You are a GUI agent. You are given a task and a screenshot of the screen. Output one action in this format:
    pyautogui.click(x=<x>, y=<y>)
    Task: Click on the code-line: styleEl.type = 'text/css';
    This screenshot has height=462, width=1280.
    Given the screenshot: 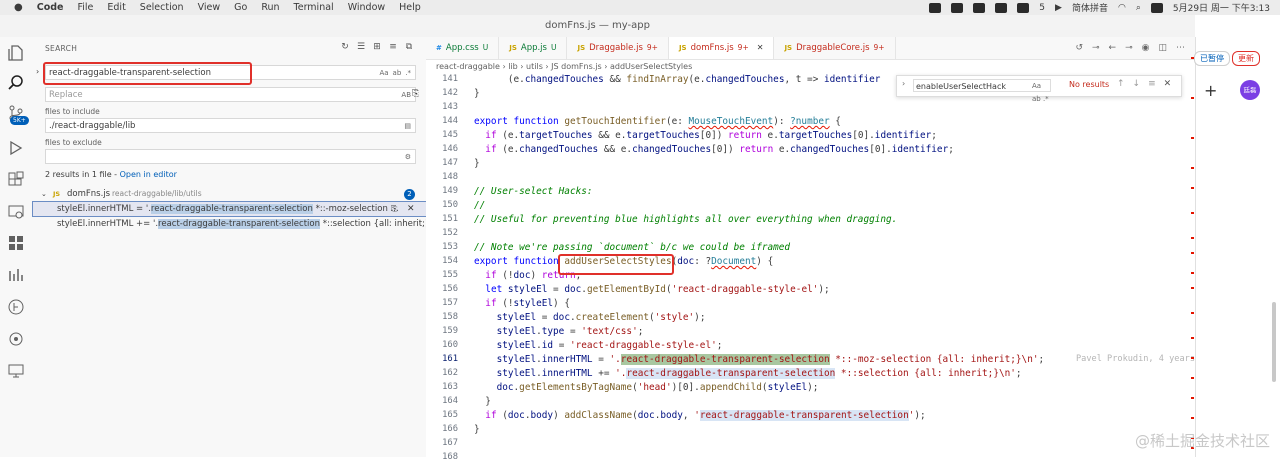 What is the action you would take?
    pyautogui.click(x=559, y=331)
    